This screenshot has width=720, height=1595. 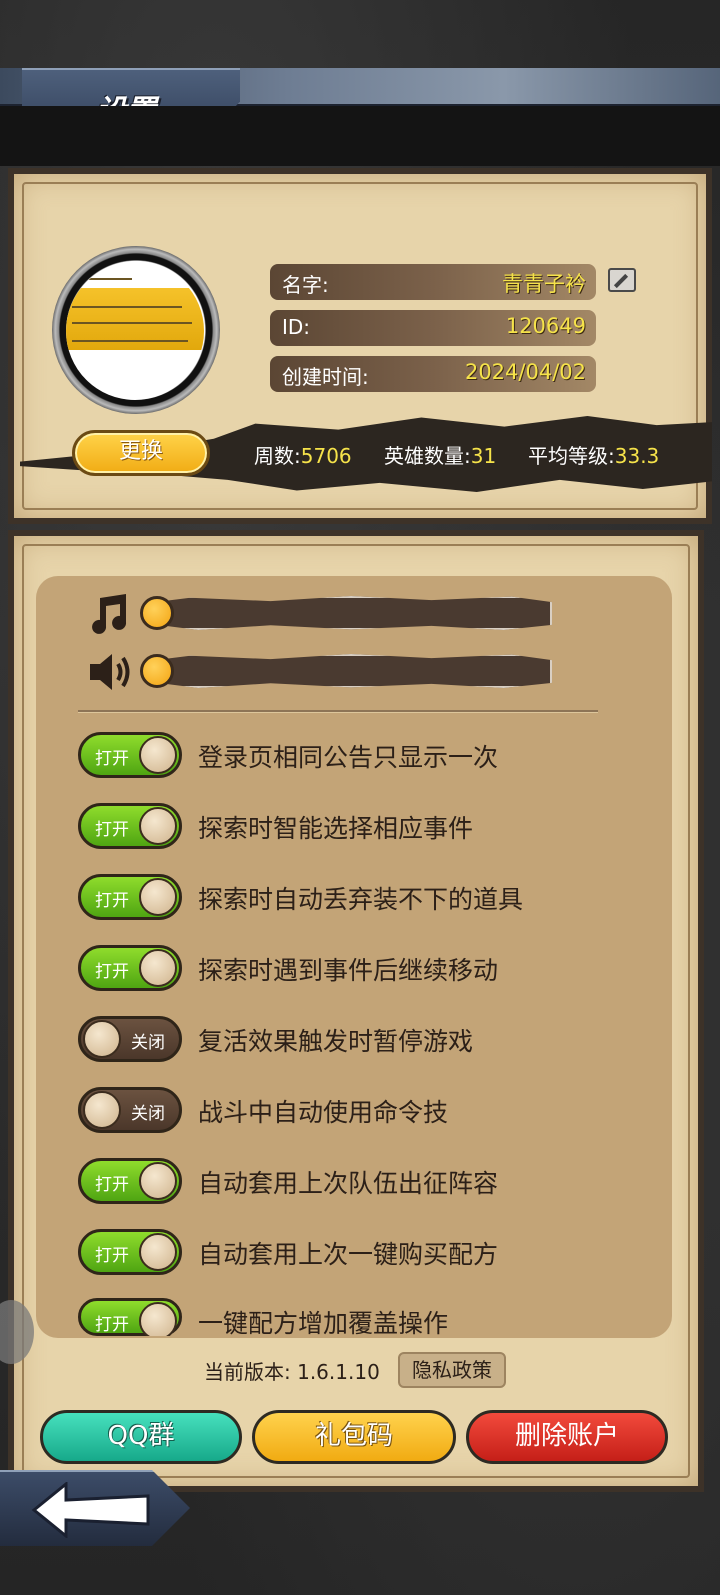 I want to click on toggle-auto-command-skill: 关闭, so click(x=130, y=1110).